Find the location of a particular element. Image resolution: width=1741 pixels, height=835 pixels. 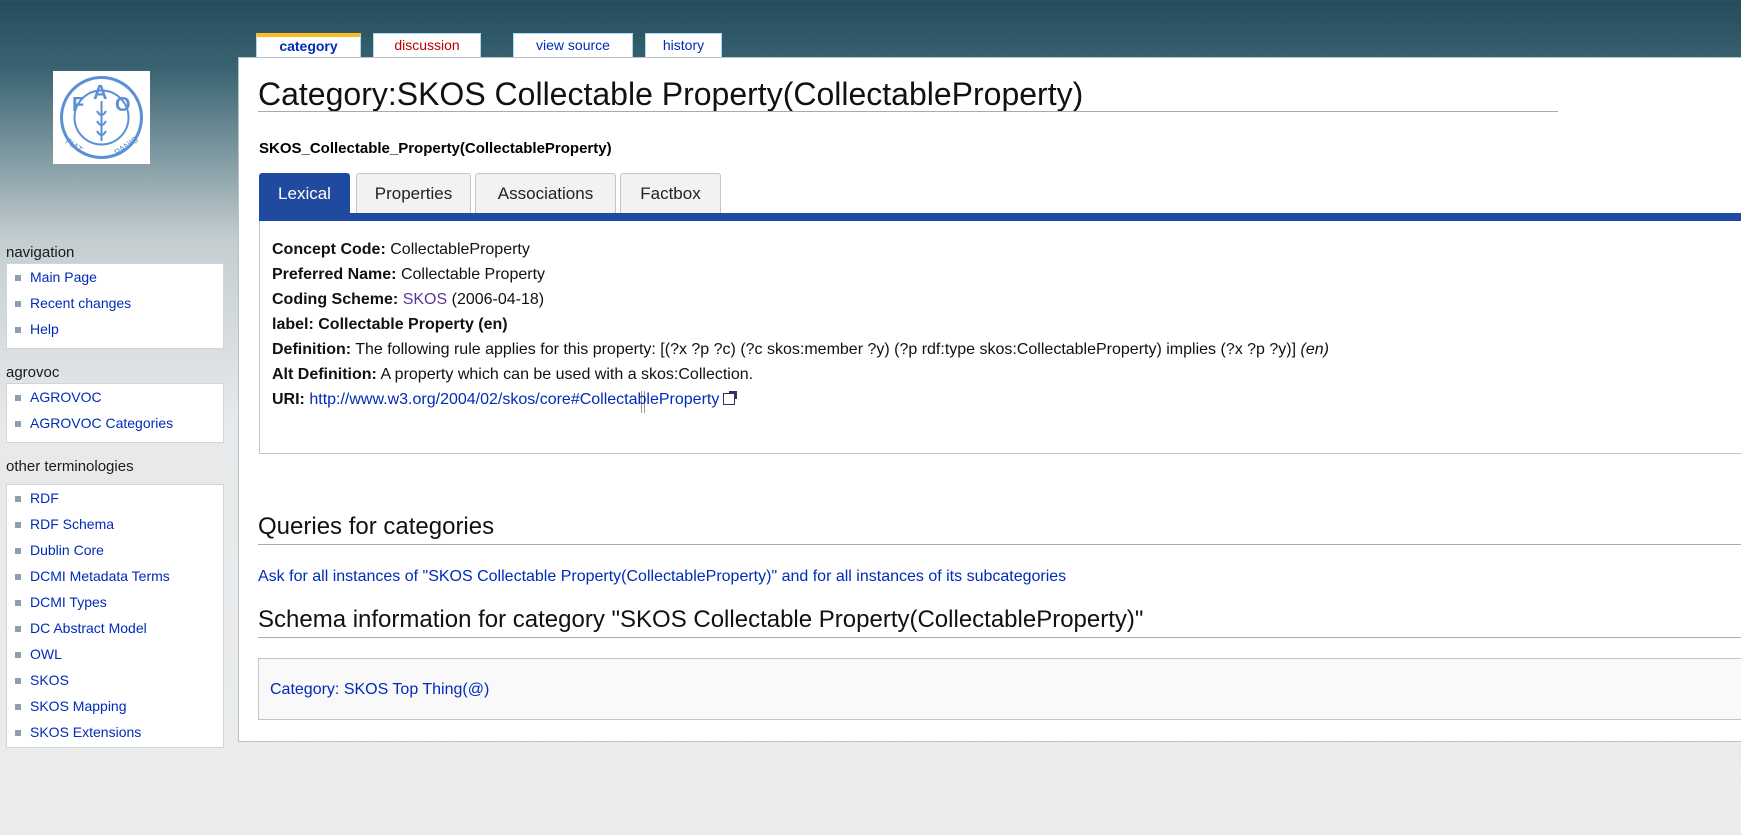

field-label: label: is located at coordinates (293, 324).